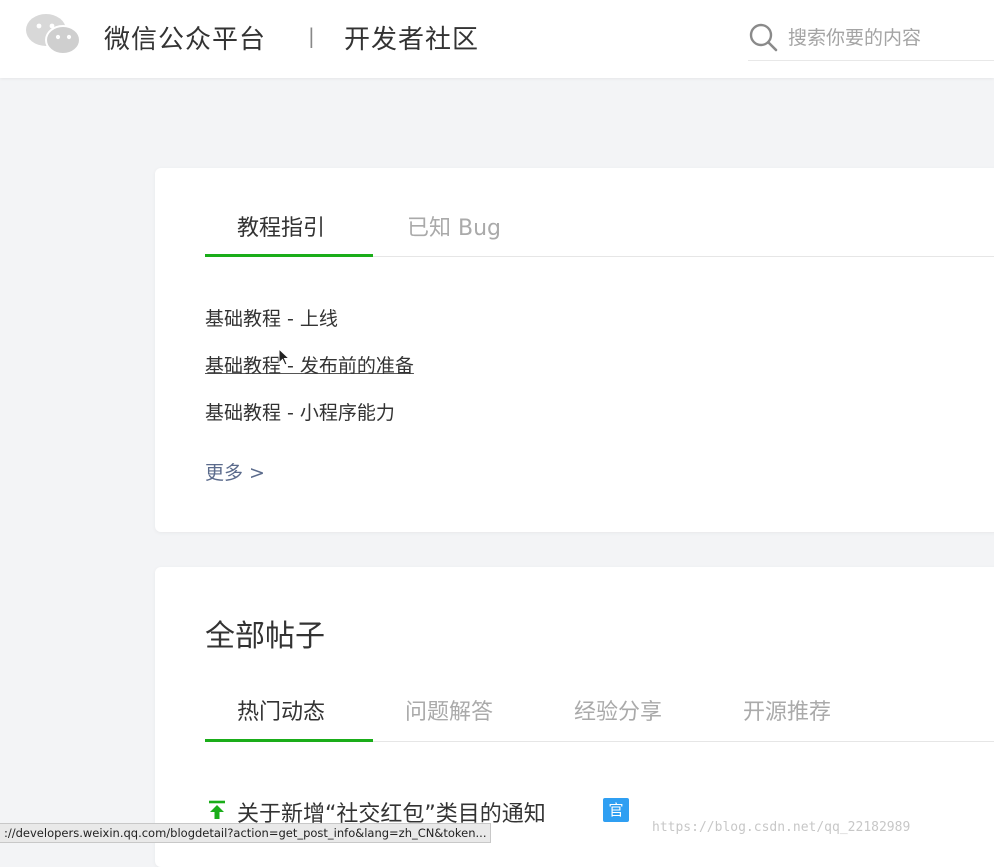 This screenshot has height=867, width=994. I want to click on tab-experience: 经验分享, so click(618, 710).